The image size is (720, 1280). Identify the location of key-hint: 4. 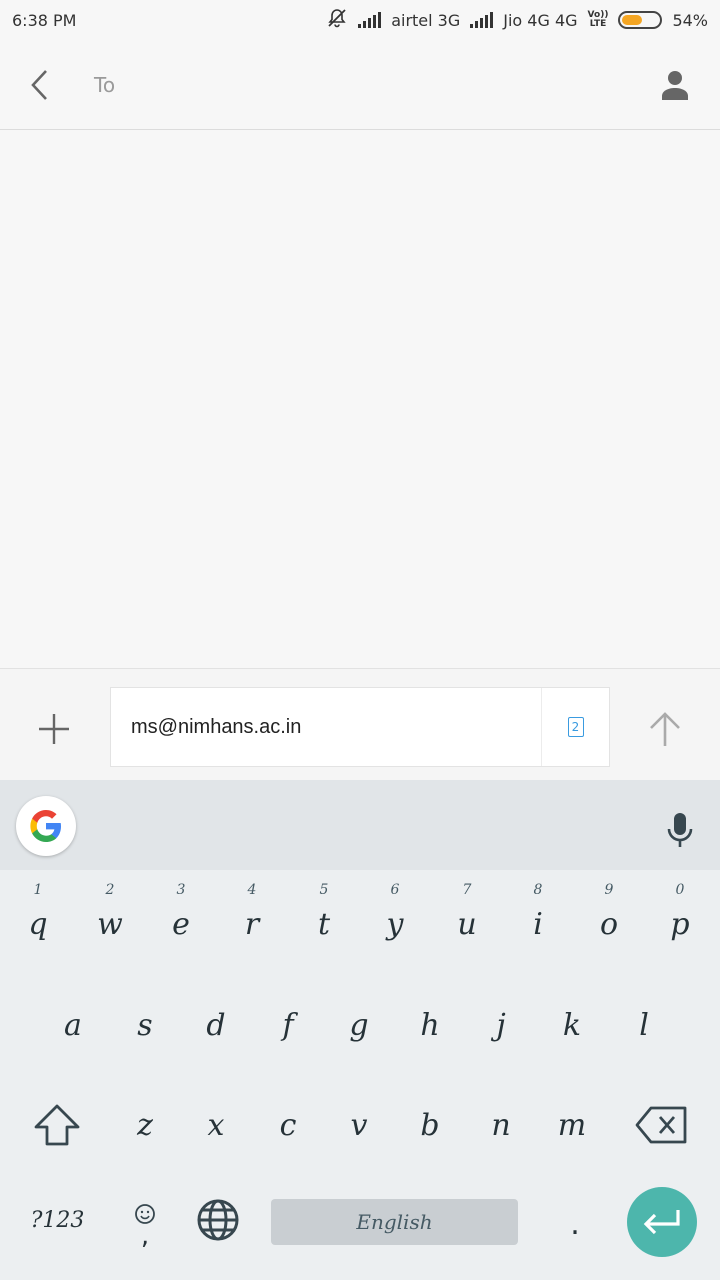
(252, 890).